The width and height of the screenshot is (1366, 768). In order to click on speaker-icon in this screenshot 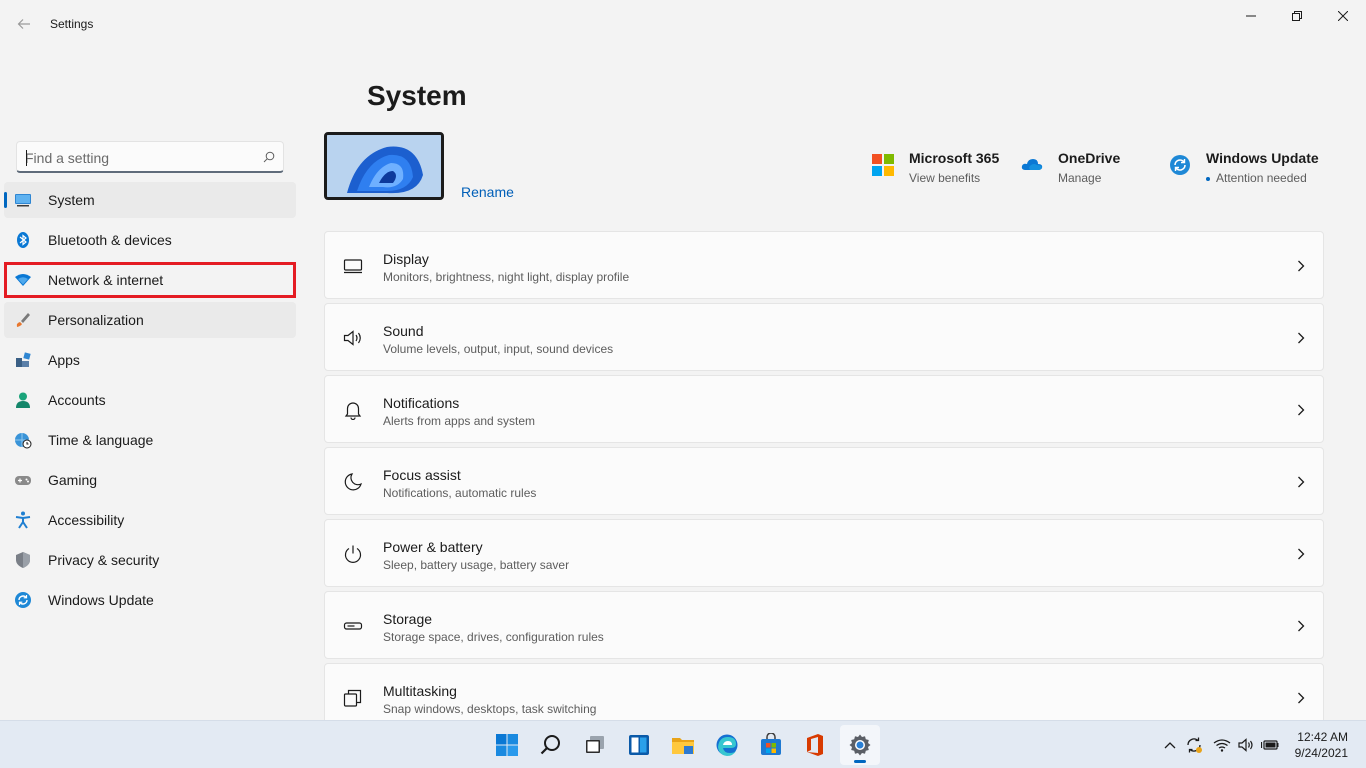, I will do `click(352, 338)`.